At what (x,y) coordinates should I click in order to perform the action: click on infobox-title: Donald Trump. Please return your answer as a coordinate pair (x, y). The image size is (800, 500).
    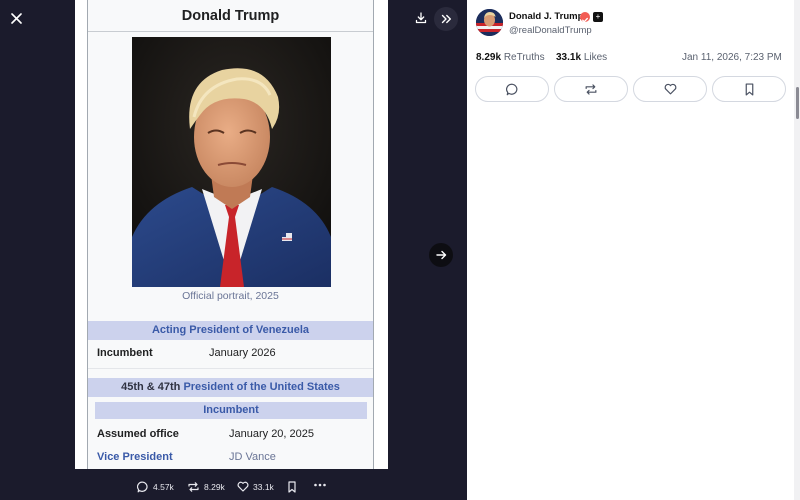
    Looking at the image, I should click on (230, 16).